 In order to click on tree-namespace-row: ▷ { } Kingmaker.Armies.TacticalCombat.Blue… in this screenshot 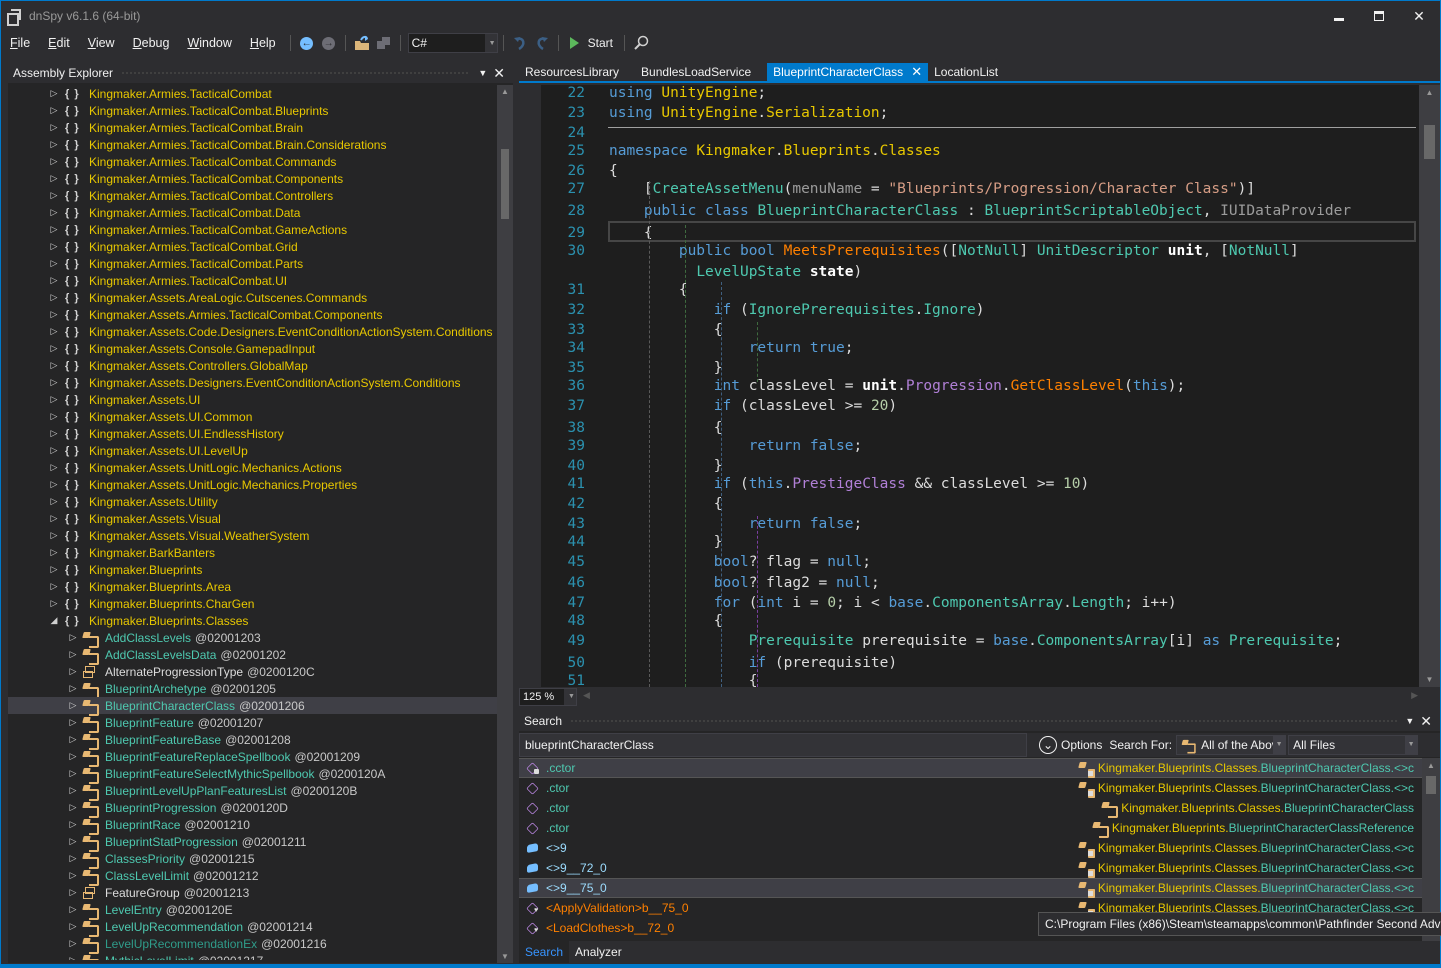, I will do `click(252, 110)`.